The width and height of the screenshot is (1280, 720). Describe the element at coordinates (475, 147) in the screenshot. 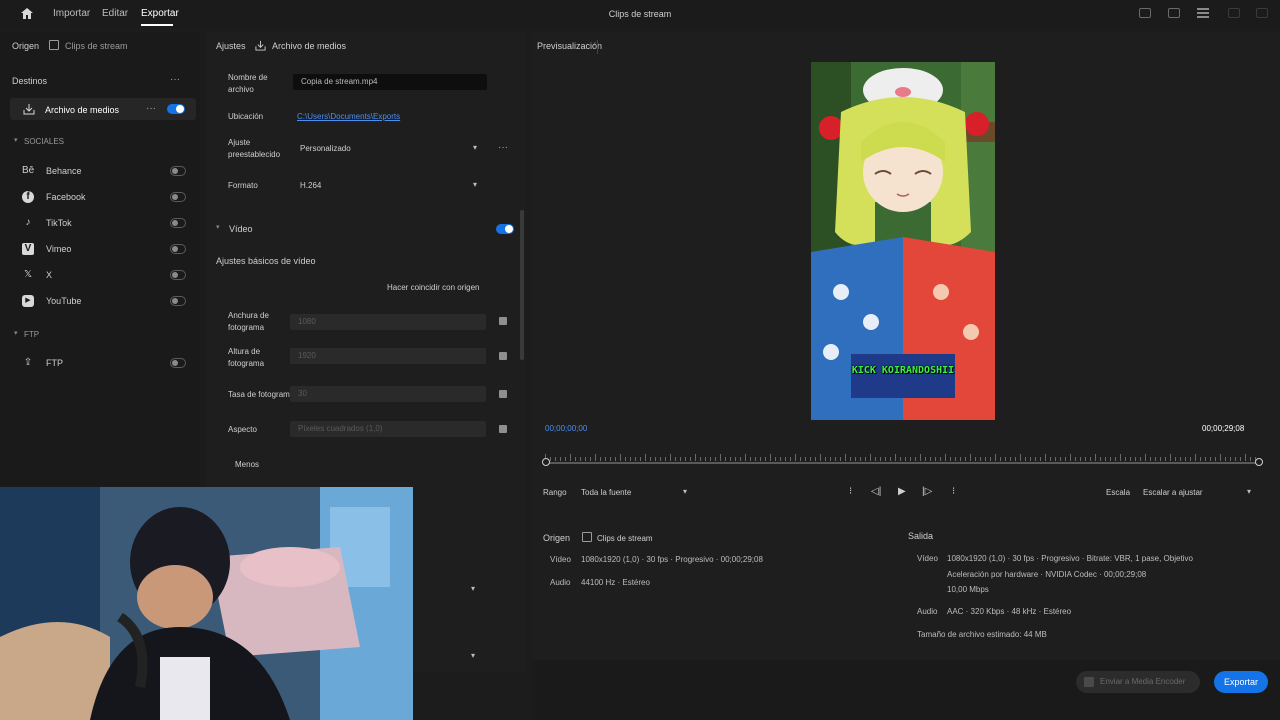

I see `preset-chevron-icon: ▾` at that location.